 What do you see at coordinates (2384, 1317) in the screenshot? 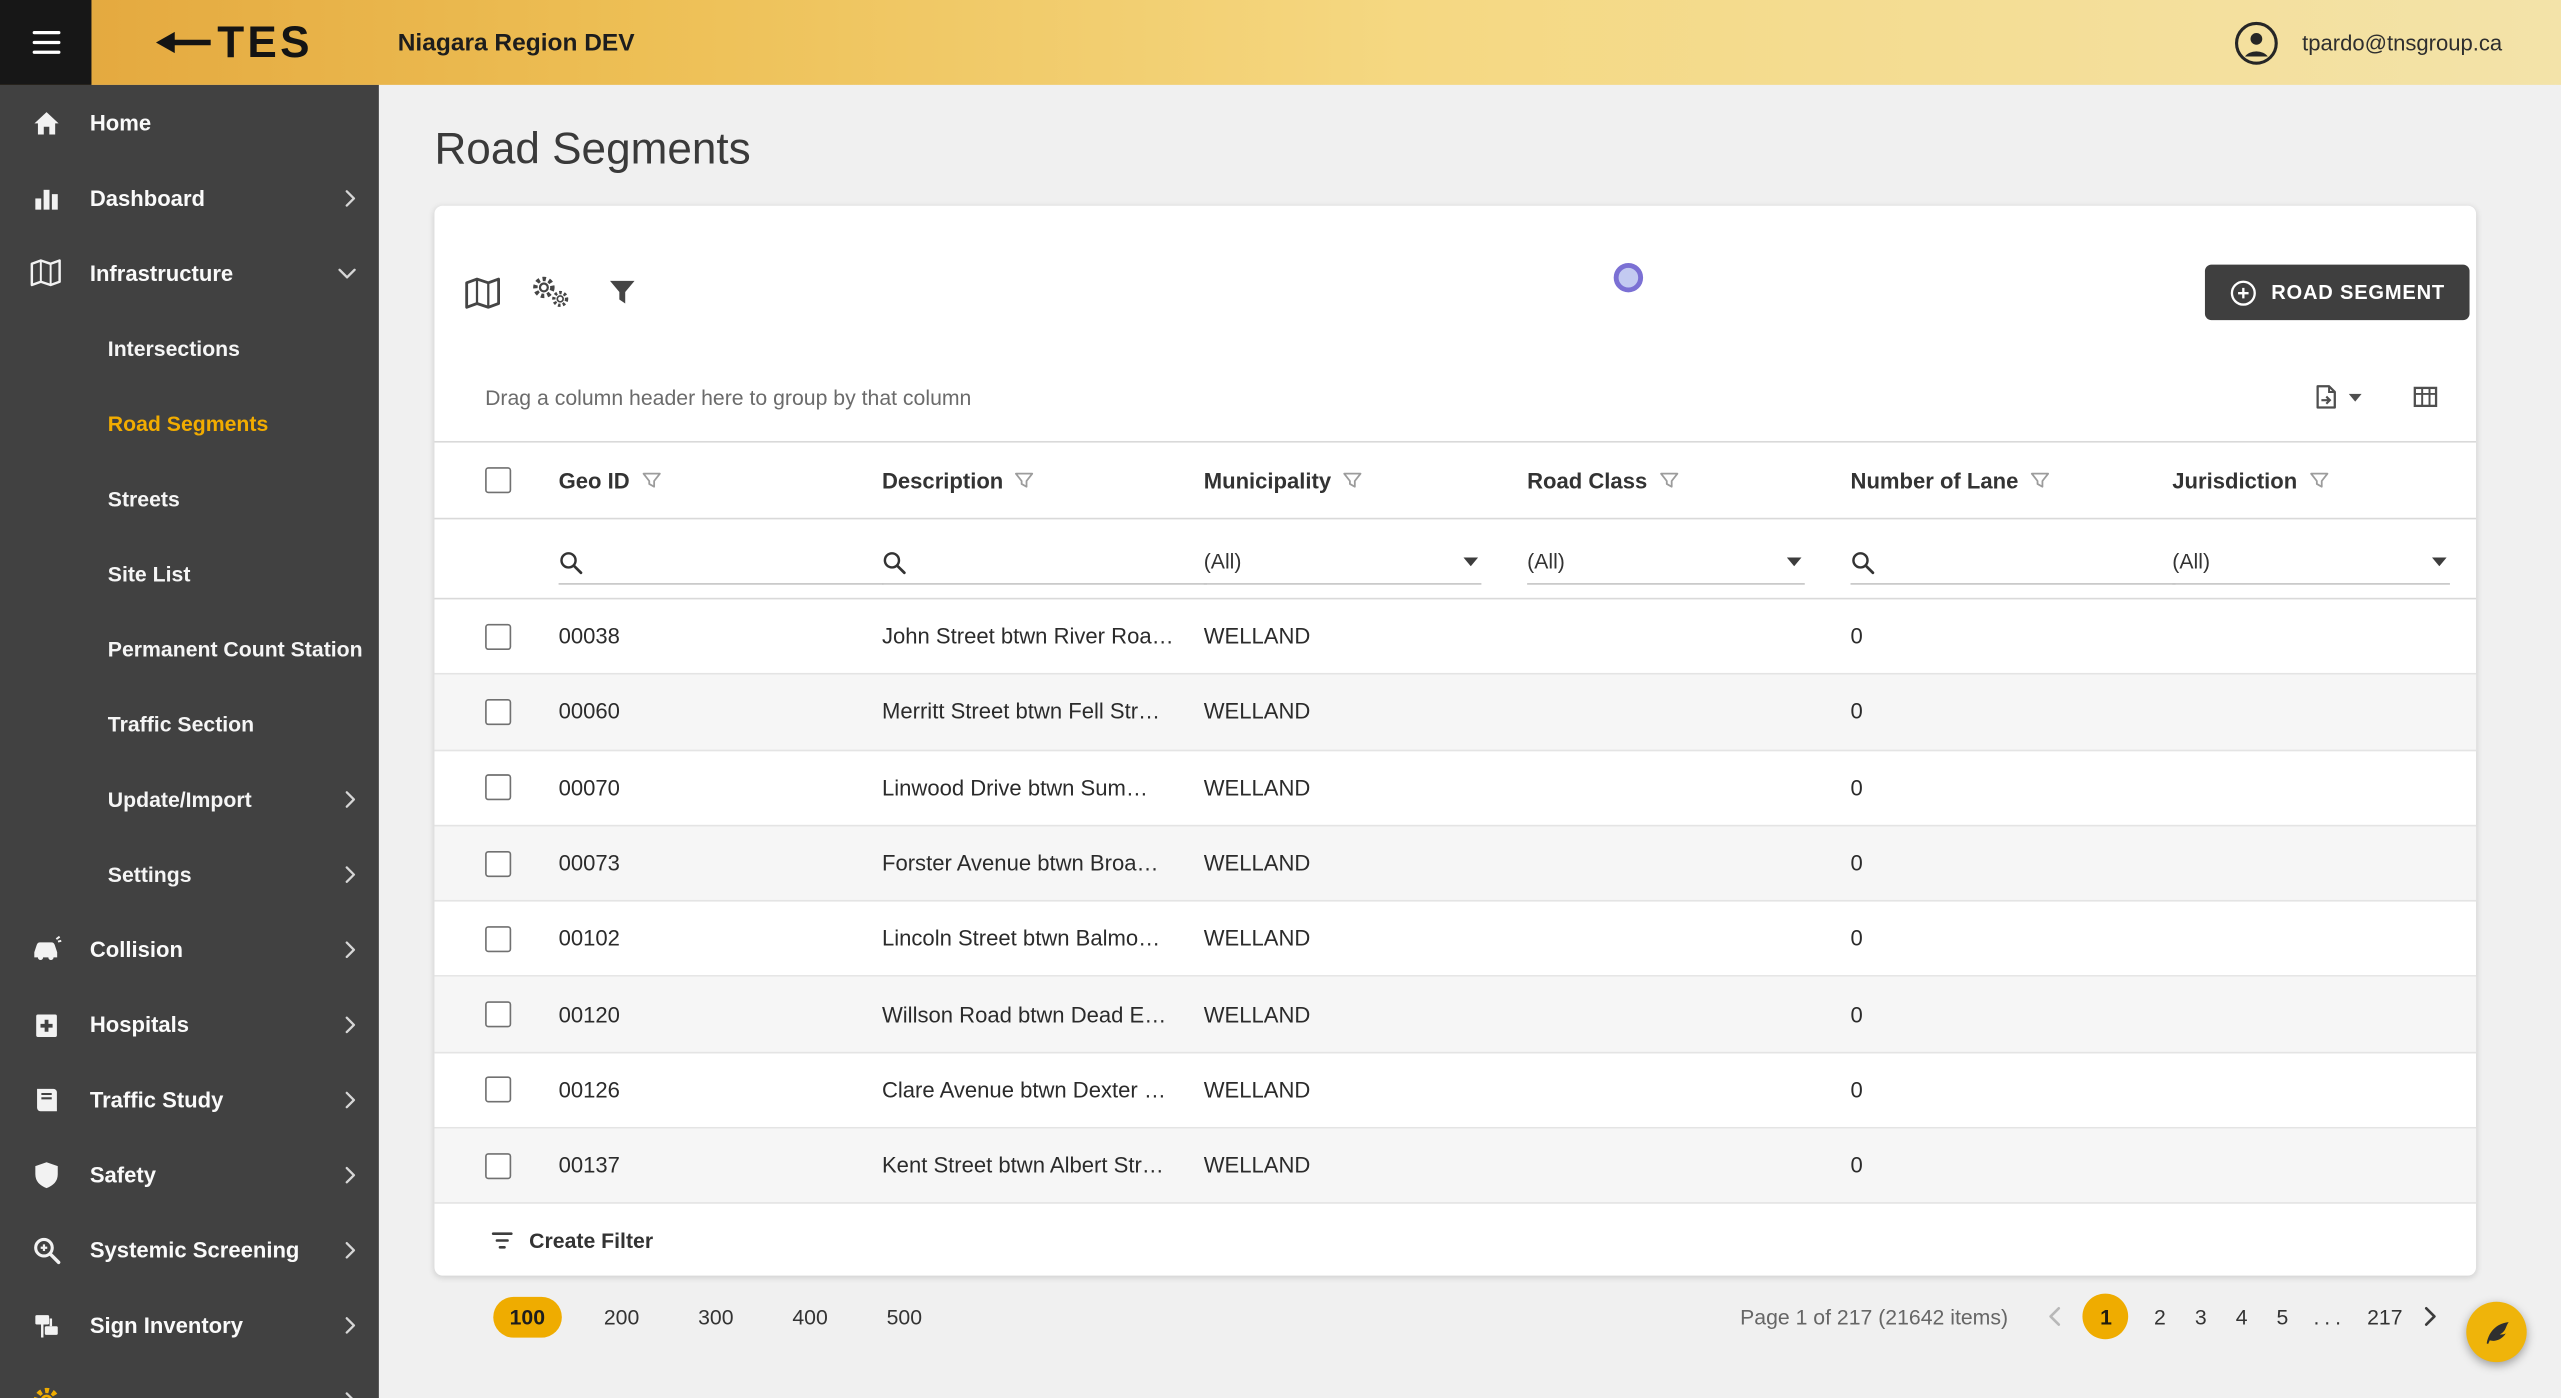
I see `page-number-217: 217` at bounding box center [2384, 1317].